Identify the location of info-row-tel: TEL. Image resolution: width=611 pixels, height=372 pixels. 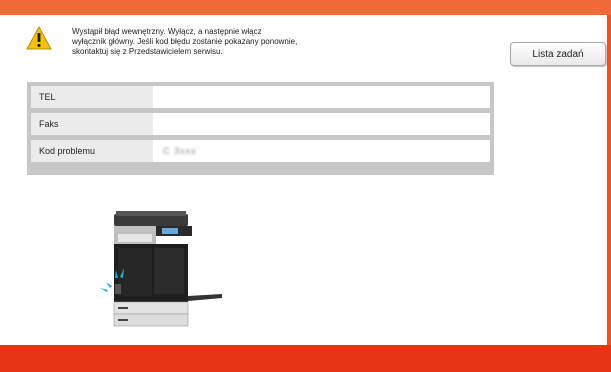
(260, 97).